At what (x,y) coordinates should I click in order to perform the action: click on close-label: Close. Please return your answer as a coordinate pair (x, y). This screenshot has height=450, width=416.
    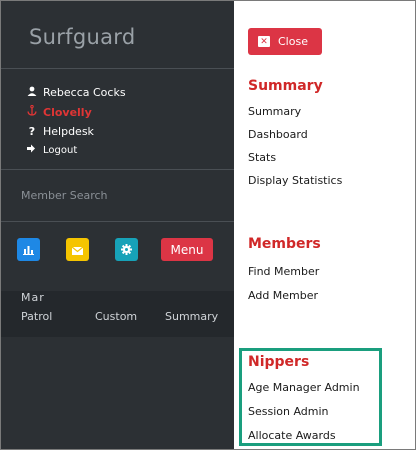
    Looking at the image, I should click on (293, 41).